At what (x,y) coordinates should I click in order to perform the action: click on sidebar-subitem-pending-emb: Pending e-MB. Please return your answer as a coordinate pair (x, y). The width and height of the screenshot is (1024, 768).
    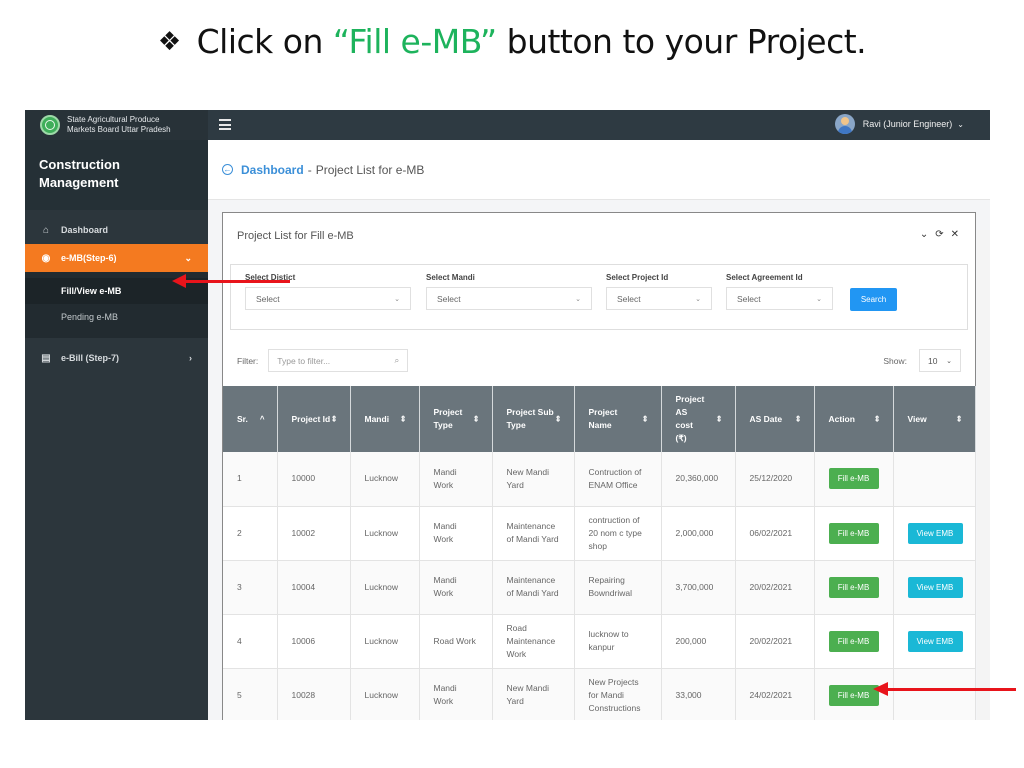
    Looking at the image, I should click on (116, 317).